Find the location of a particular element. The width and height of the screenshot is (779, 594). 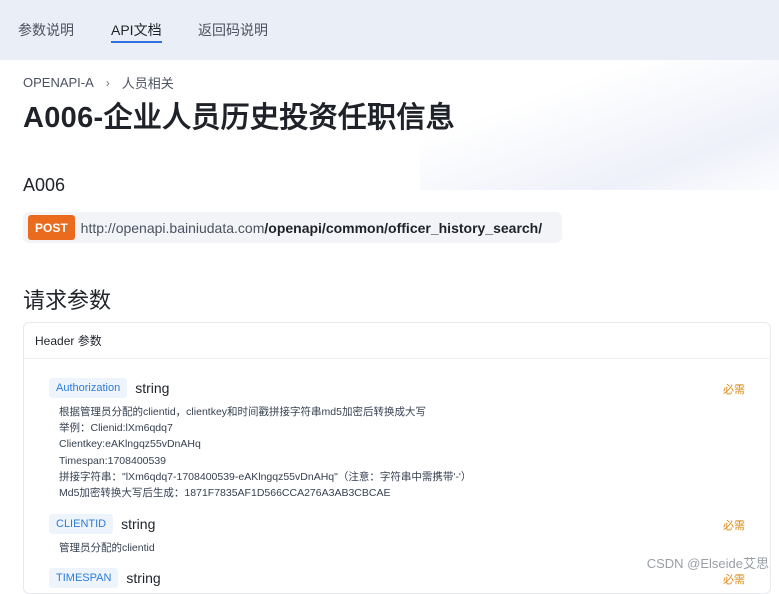

method-badge: POST is located at coordinates (51, 227).